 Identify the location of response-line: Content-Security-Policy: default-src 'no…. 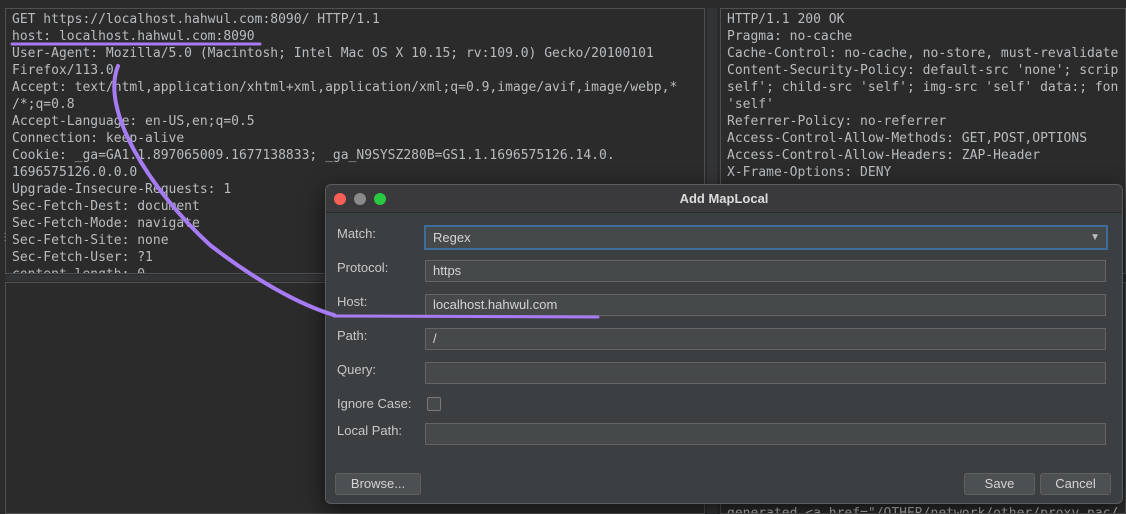
(923, 70).